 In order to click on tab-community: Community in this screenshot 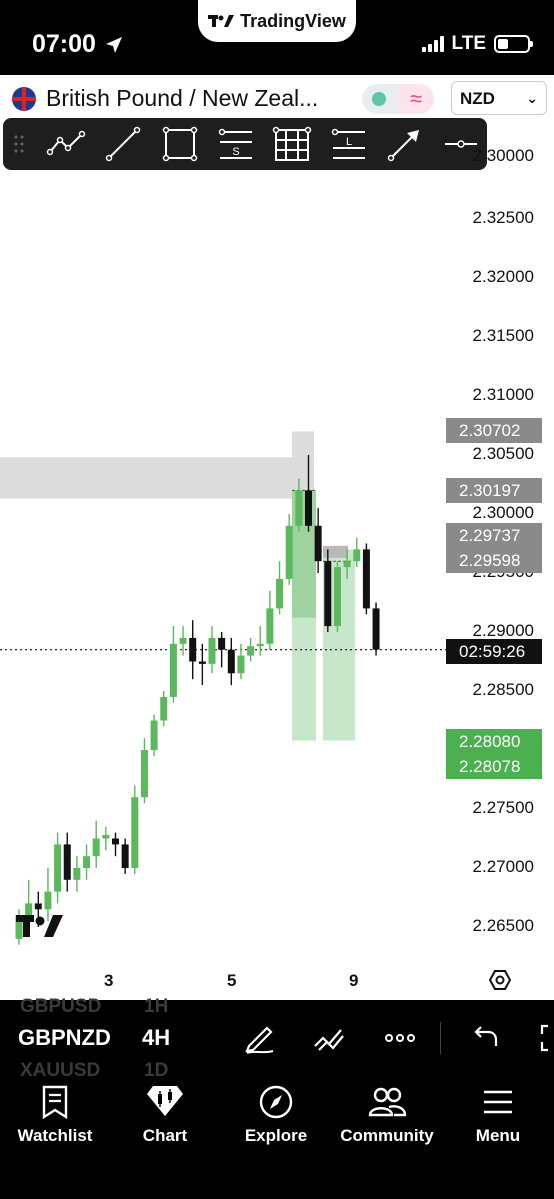, I will do `click(387, 1115)`.